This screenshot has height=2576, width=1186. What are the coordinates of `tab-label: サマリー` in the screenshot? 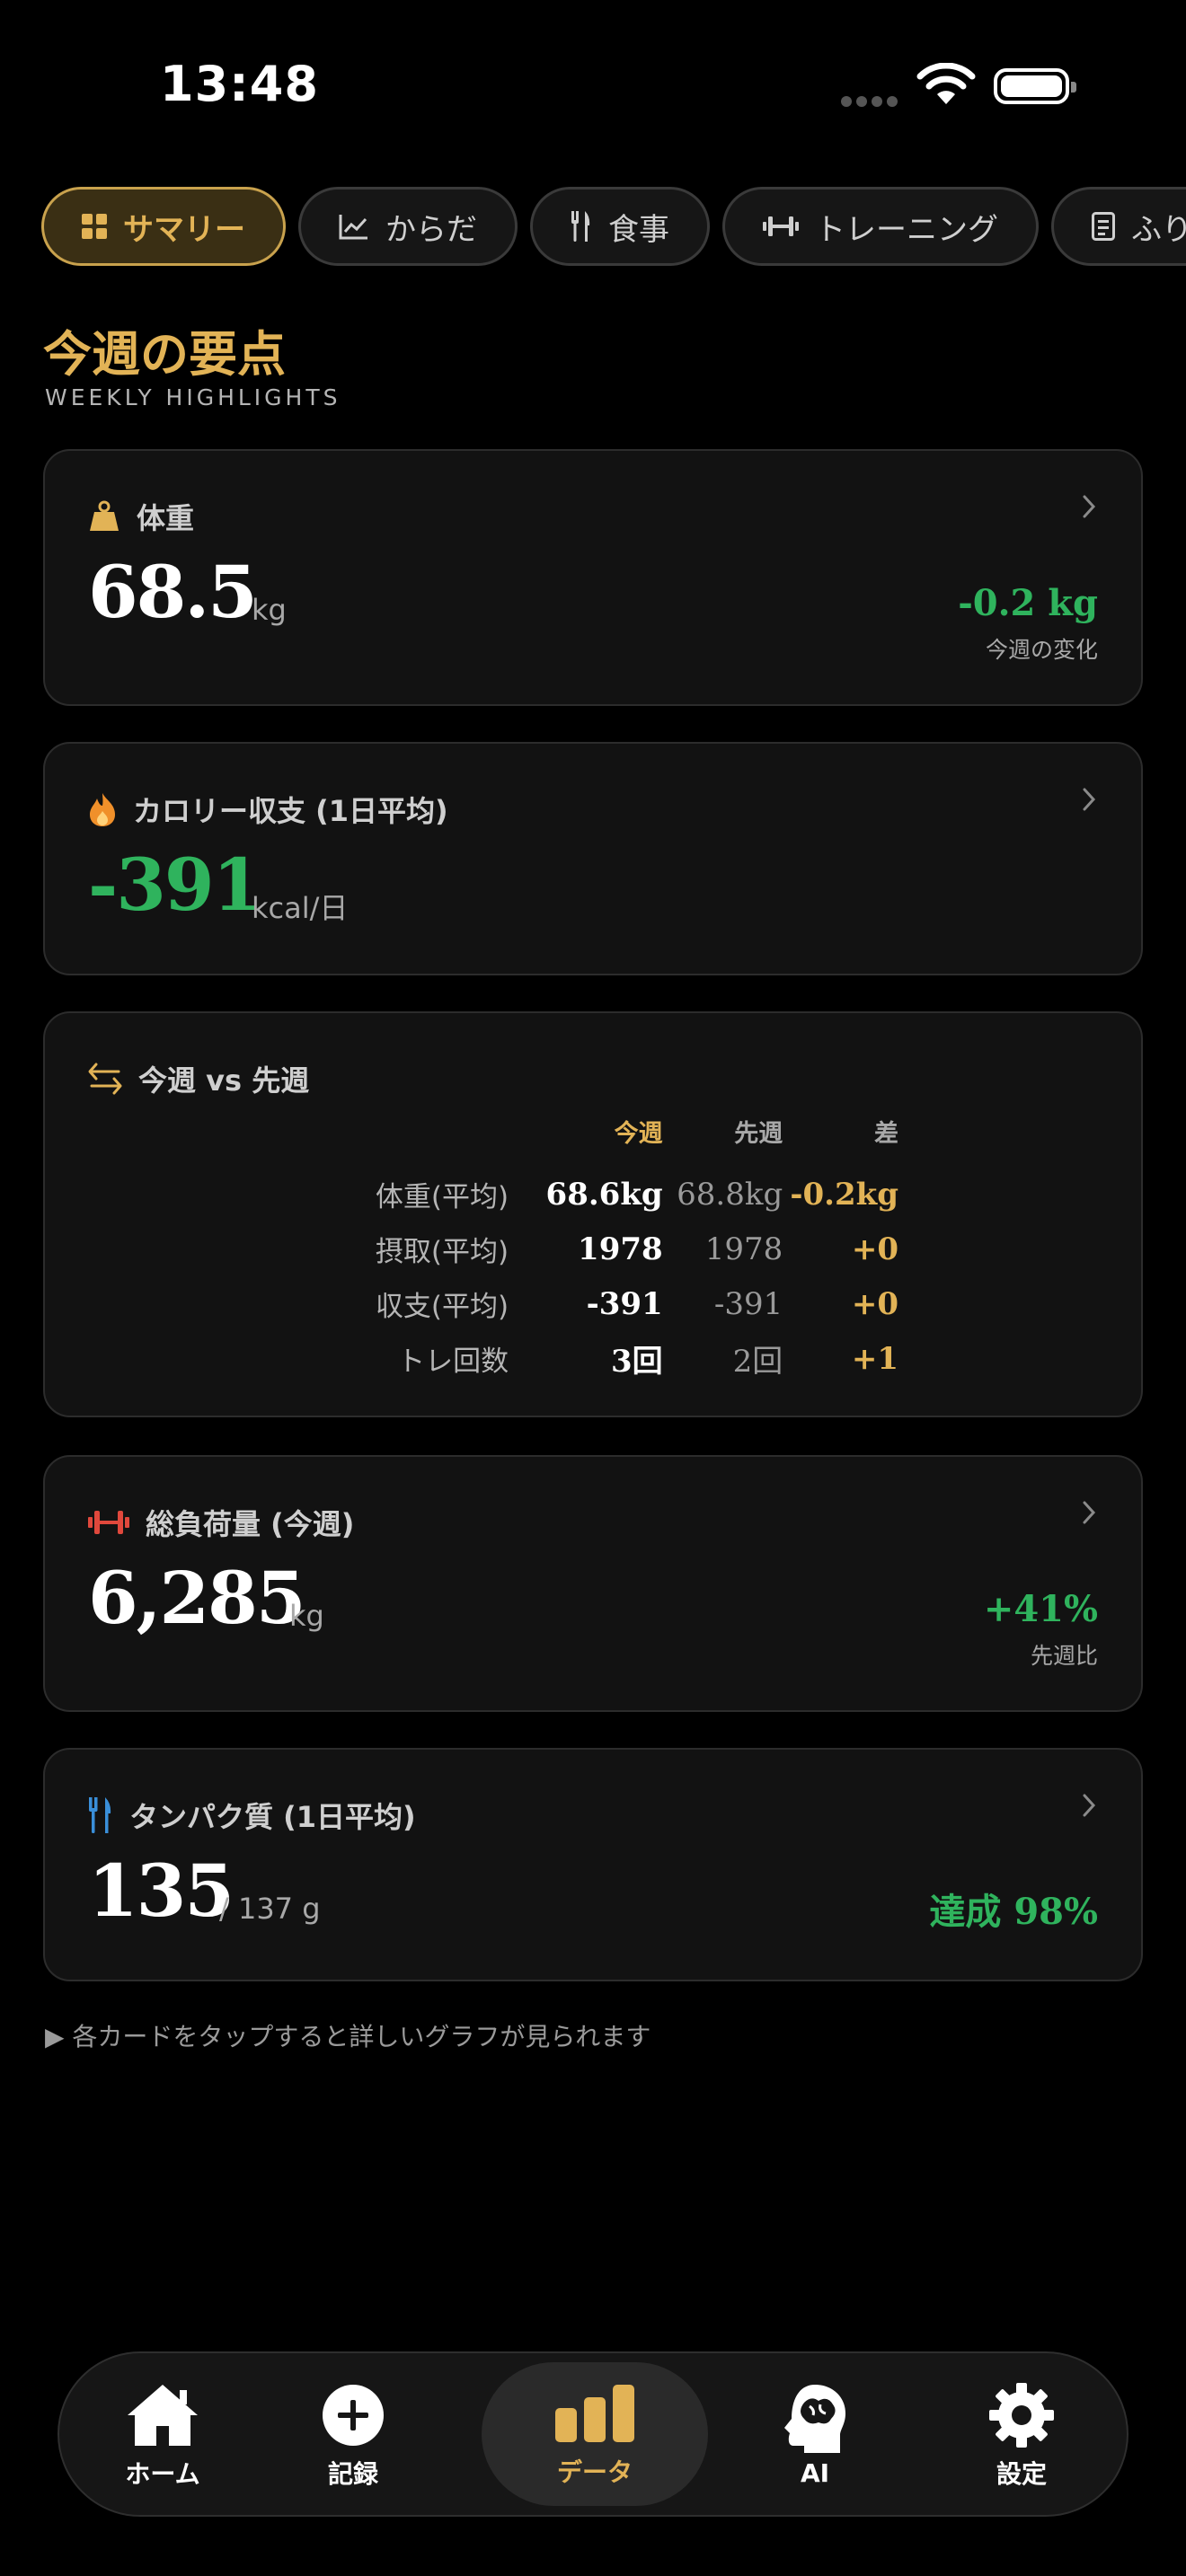 It's located at (184, 229).